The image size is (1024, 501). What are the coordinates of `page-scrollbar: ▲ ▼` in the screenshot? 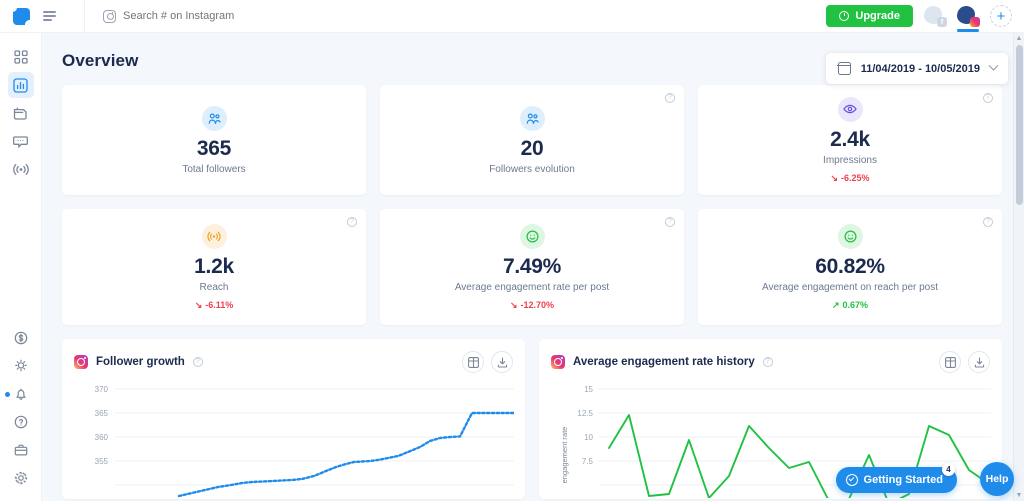 It's located at (1018, 267).